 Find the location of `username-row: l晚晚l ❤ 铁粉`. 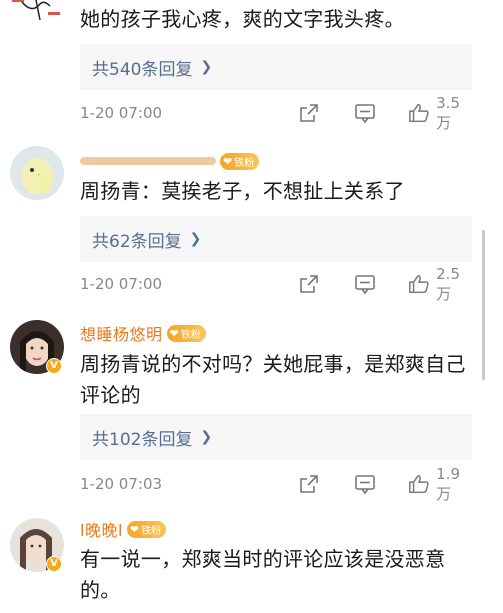

username-row: l晚晚l ❤ 铁粉 is located at coordinates (123, 529).